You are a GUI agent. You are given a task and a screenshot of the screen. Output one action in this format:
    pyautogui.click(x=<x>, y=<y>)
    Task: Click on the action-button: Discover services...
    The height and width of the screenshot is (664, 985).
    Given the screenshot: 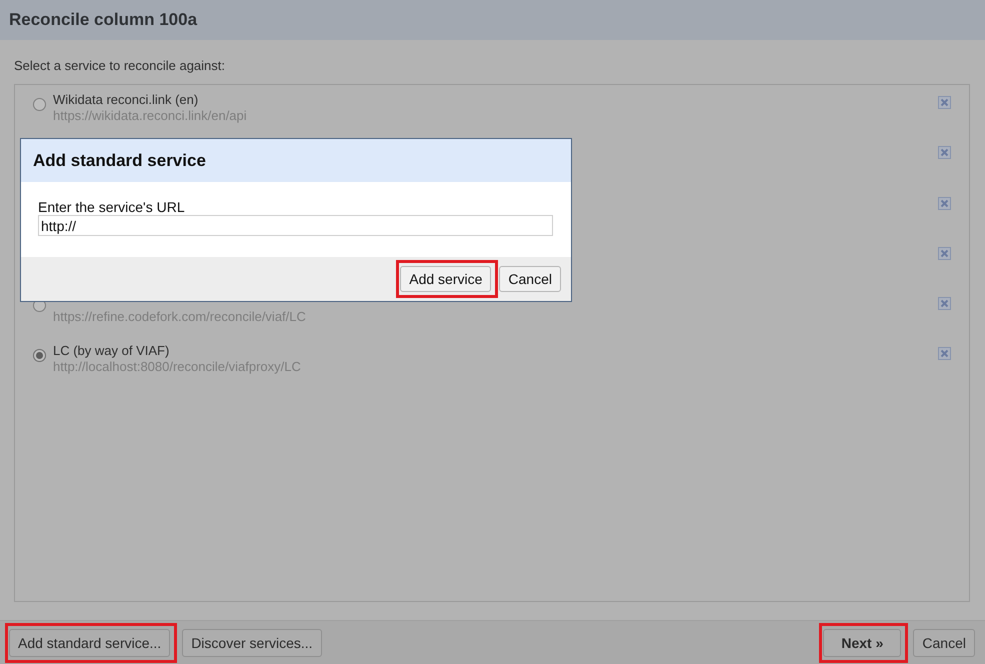 What is the action you would take?
    pyautogui.click(x=252, y=642)
    